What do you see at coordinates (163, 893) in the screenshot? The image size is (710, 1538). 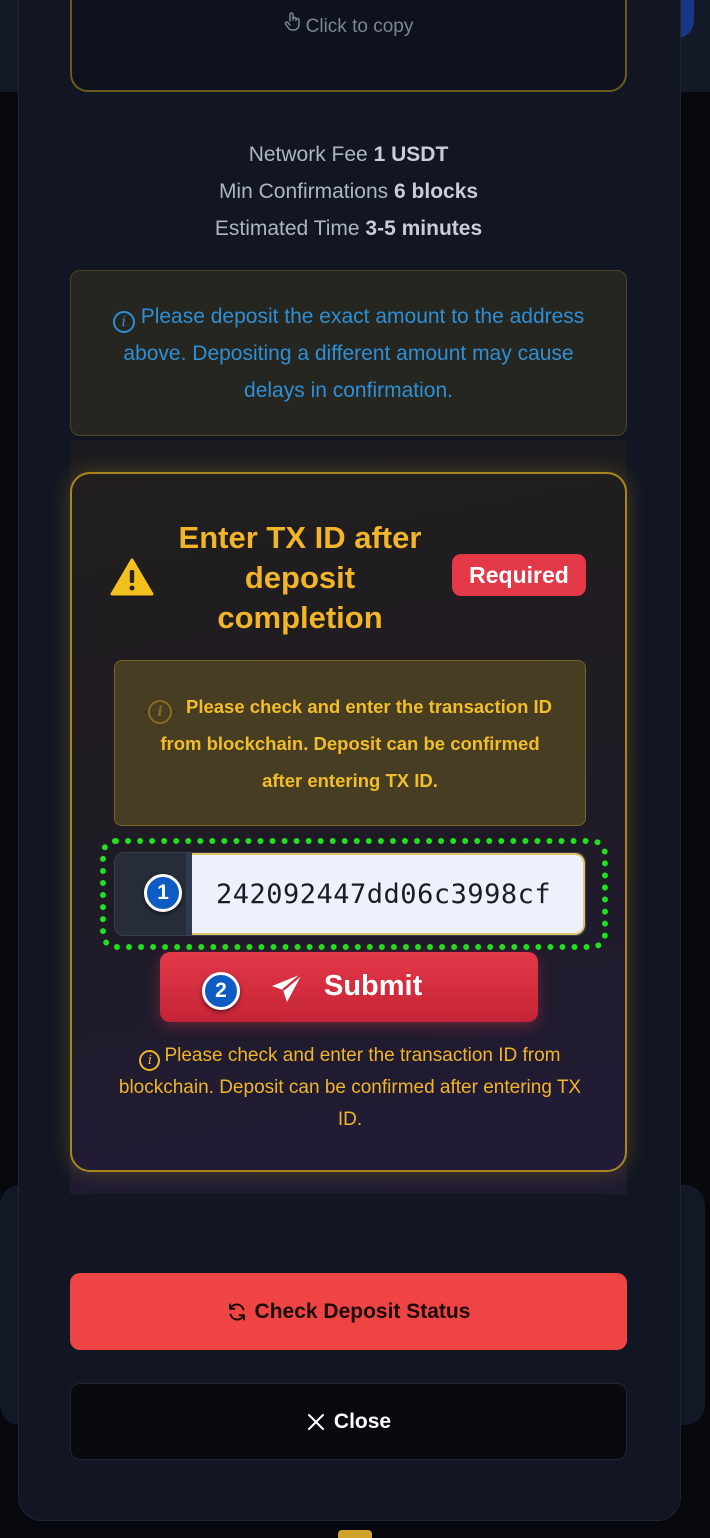 I see `step-1-badge: 1` at bounding box center [163, 893].